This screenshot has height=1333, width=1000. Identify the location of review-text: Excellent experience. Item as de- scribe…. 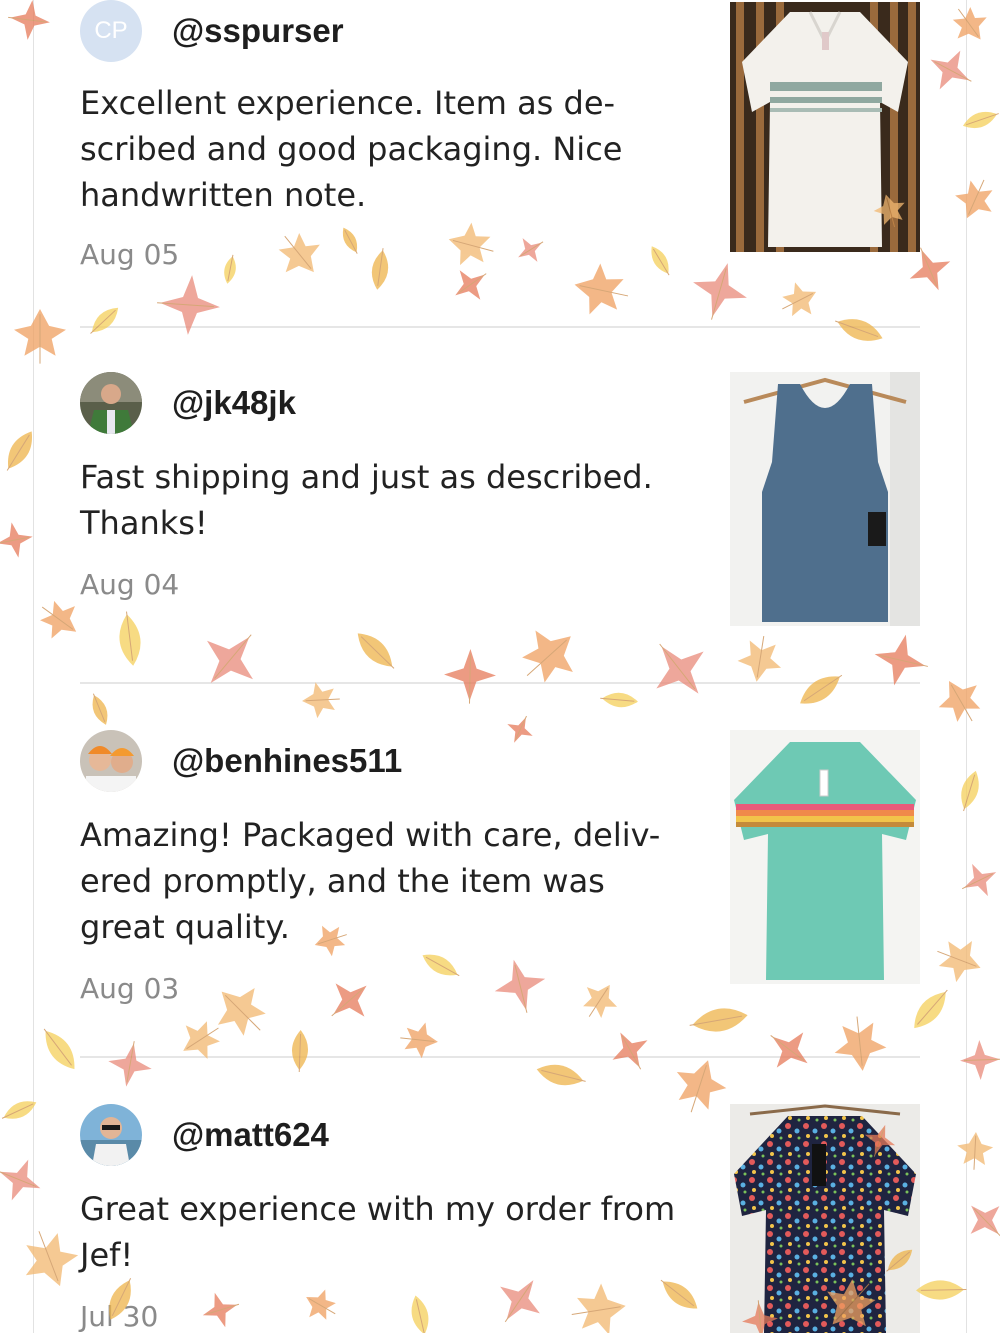
(351, 149).